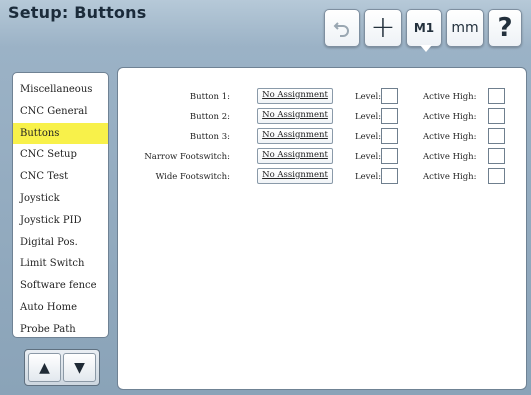 The width and height of the screenshot is (531, 395). Describe the element at coordinates (62, 367) in the screenshot. I see `menu-scroll-buttons: ▲ ▼` at that location.